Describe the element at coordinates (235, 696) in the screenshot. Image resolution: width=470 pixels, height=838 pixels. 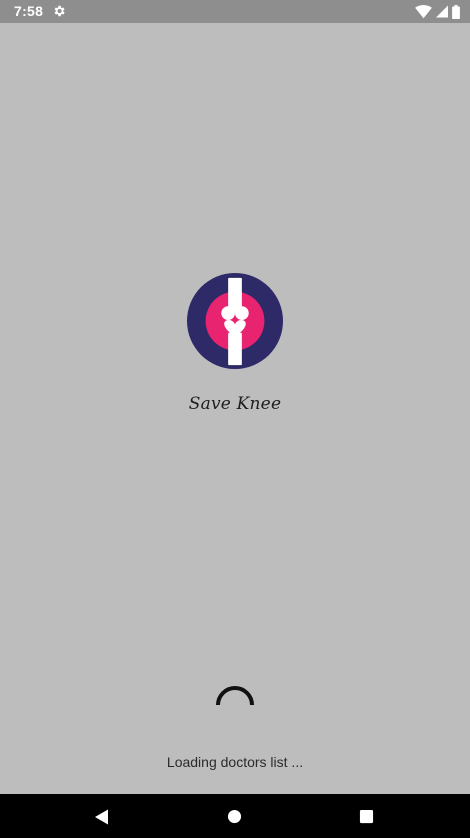
I see `progress-spinner-icon` at that location.